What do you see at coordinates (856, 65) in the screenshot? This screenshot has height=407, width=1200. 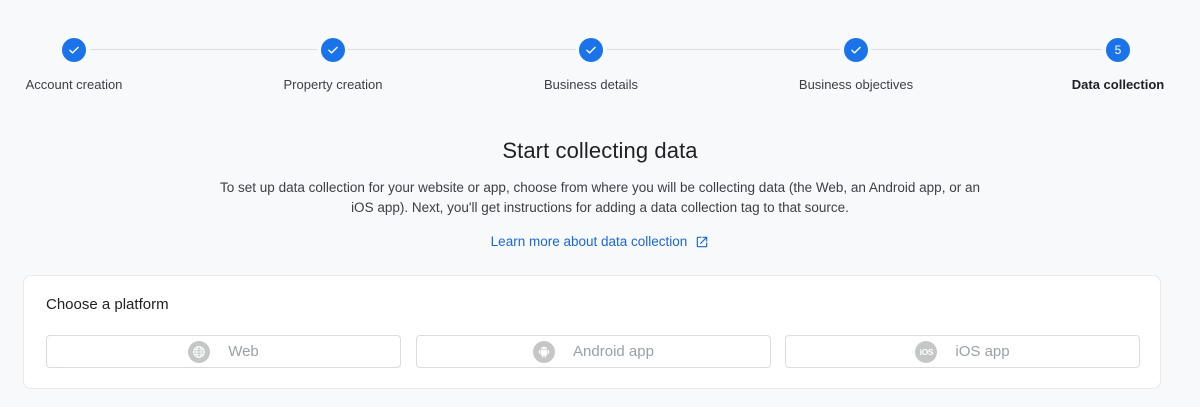 I see `step-business-objectives: Business objectives` at bounding box center [856, 65].